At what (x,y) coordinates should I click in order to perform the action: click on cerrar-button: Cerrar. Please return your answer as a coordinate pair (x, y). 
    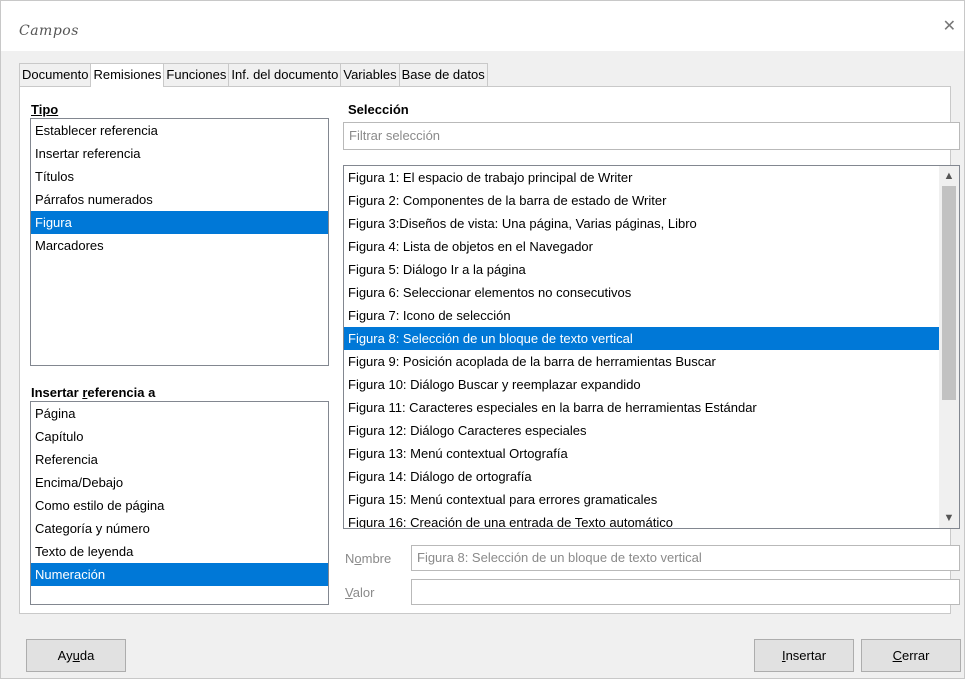
    Looking at the image, I should click on (911, 655).